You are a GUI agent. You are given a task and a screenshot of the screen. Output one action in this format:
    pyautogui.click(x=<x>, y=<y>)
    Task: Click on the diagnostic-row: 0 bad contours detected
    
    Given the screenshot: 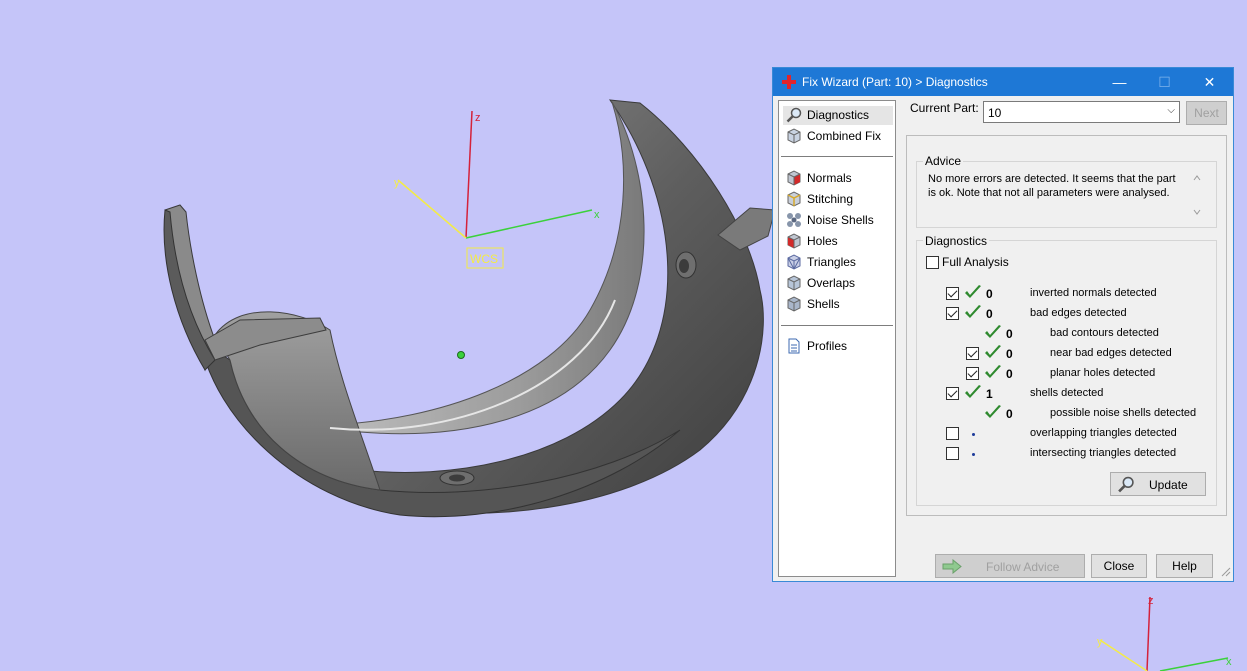 What is the action you would take?
    pyautogui.click(x=1057, y=334)
    